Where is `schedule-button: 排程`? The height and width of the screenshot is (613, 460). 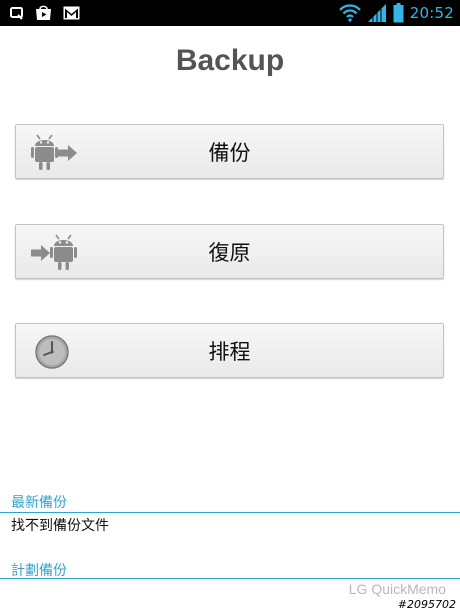 schedule-button: 排程 is located at coordinates (229, 350).